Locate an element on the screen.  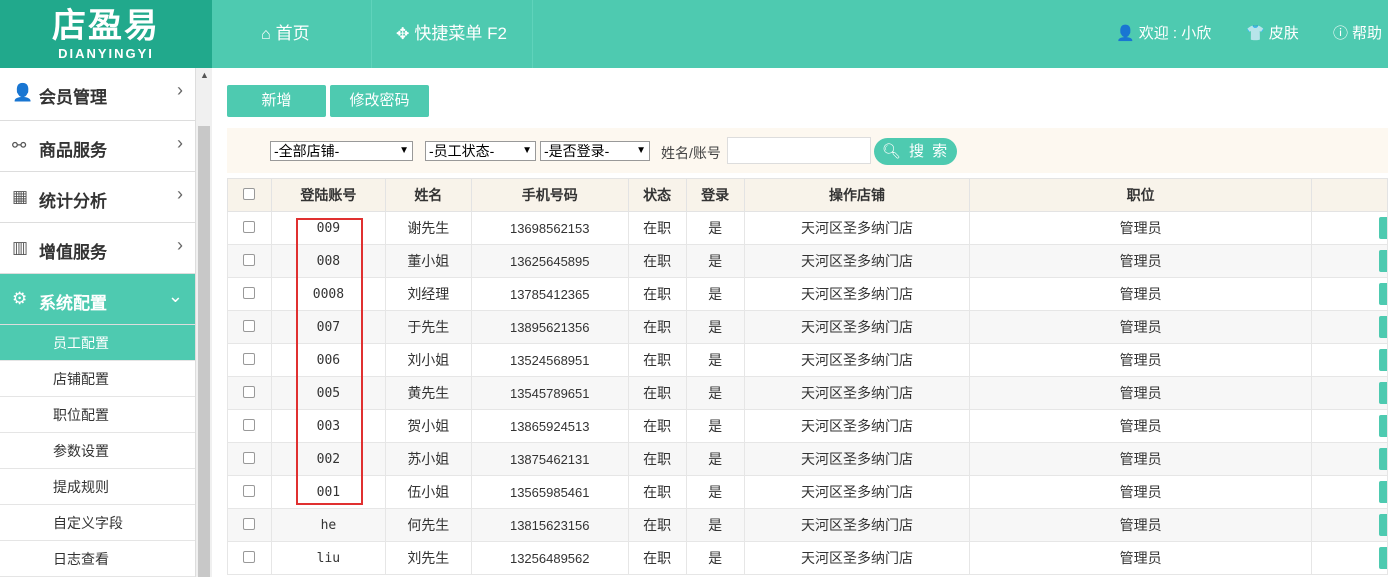
skin-button: 👕 皮肤 is located at coordinates (1272, 34).